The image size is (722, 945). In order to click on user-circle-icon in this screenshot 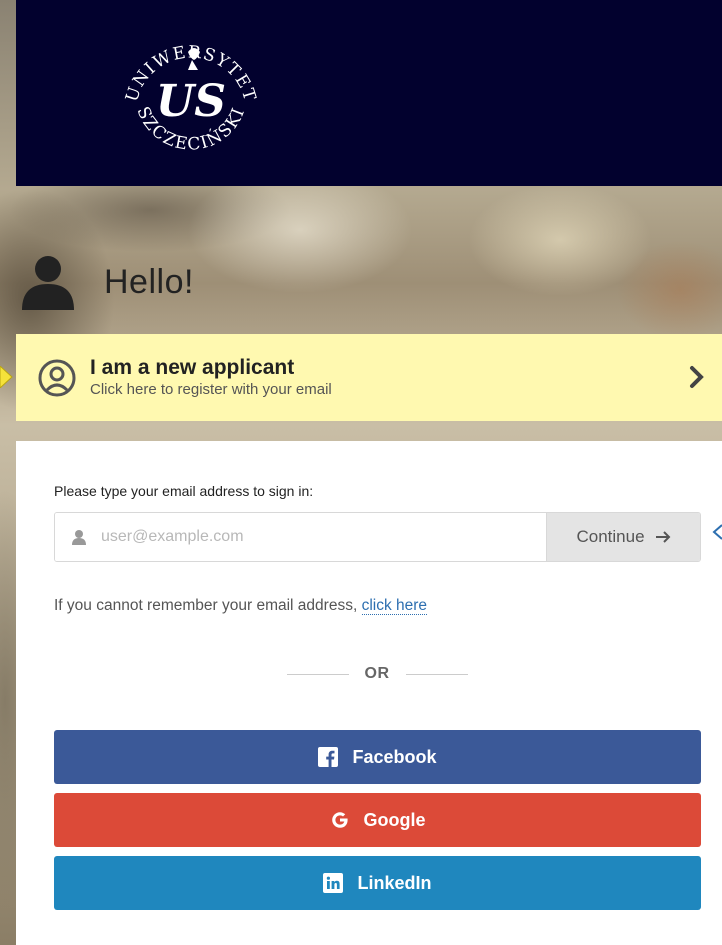, I will do `click(57, 377)`.